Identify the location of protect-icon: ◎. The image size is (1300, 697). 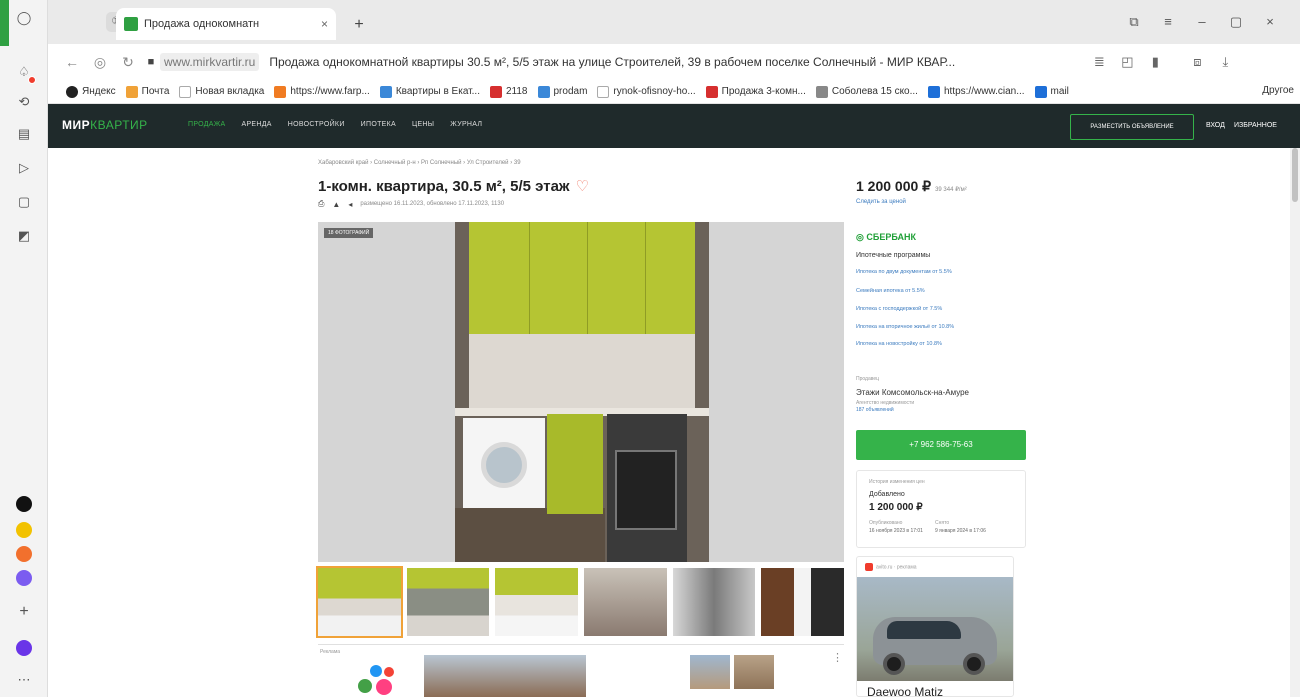
(100, 62).